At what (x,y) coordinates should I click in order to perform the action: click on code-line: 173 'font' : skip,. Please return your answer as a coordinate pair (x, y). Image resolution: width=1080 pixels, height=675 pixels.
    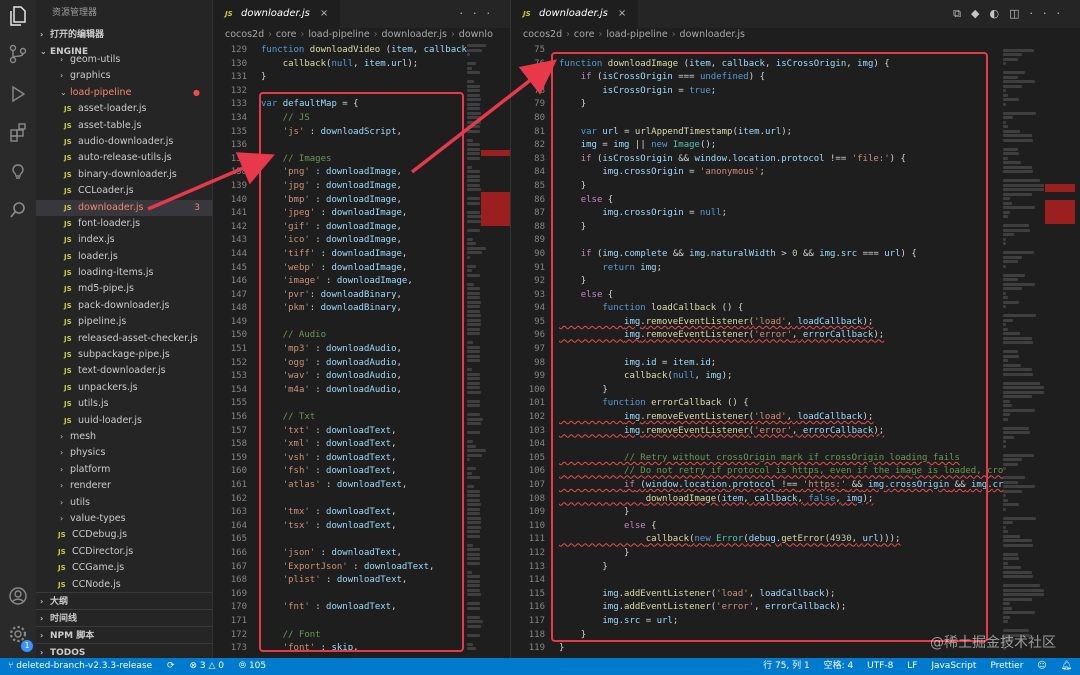
    Looking at the image, I should click on (338, 649).